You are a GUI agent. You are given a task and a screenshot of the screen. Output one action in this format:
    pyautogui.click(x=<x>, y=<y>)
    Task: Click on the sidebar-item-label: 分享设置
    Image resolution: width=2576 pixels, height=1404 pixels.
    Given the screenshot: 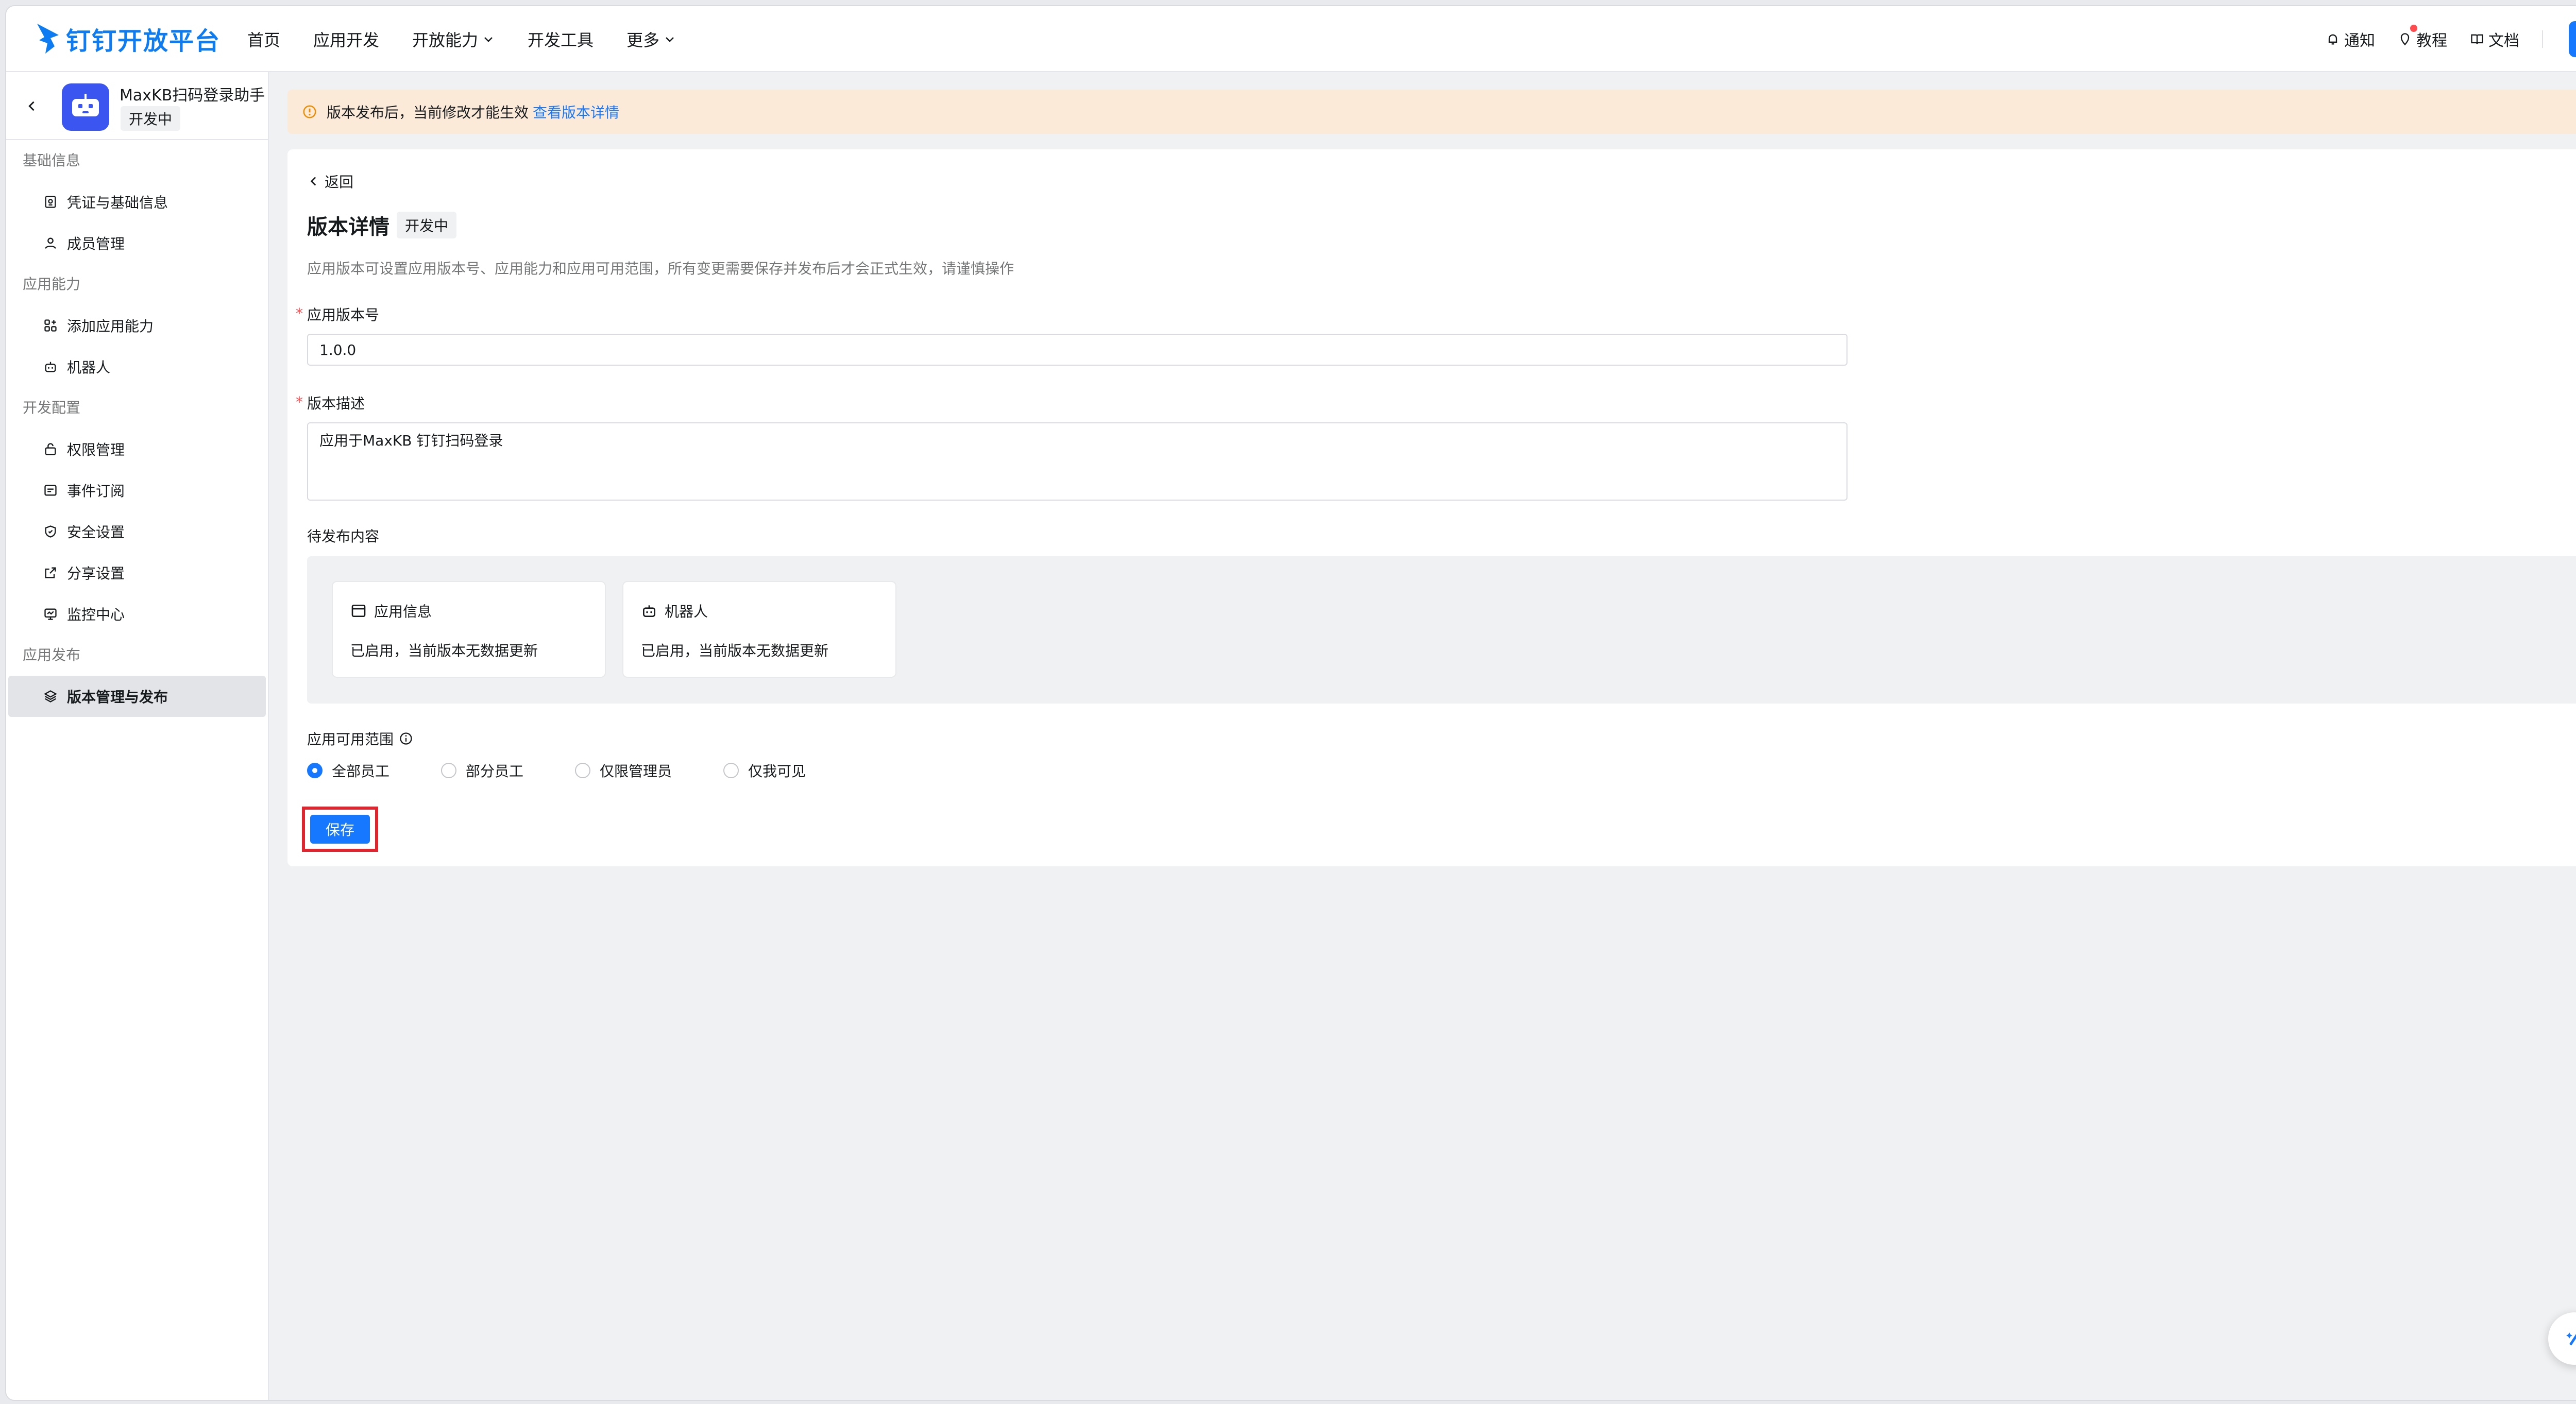 What is the action you would take?
    pyautogui.click(x=96, y=573)
    